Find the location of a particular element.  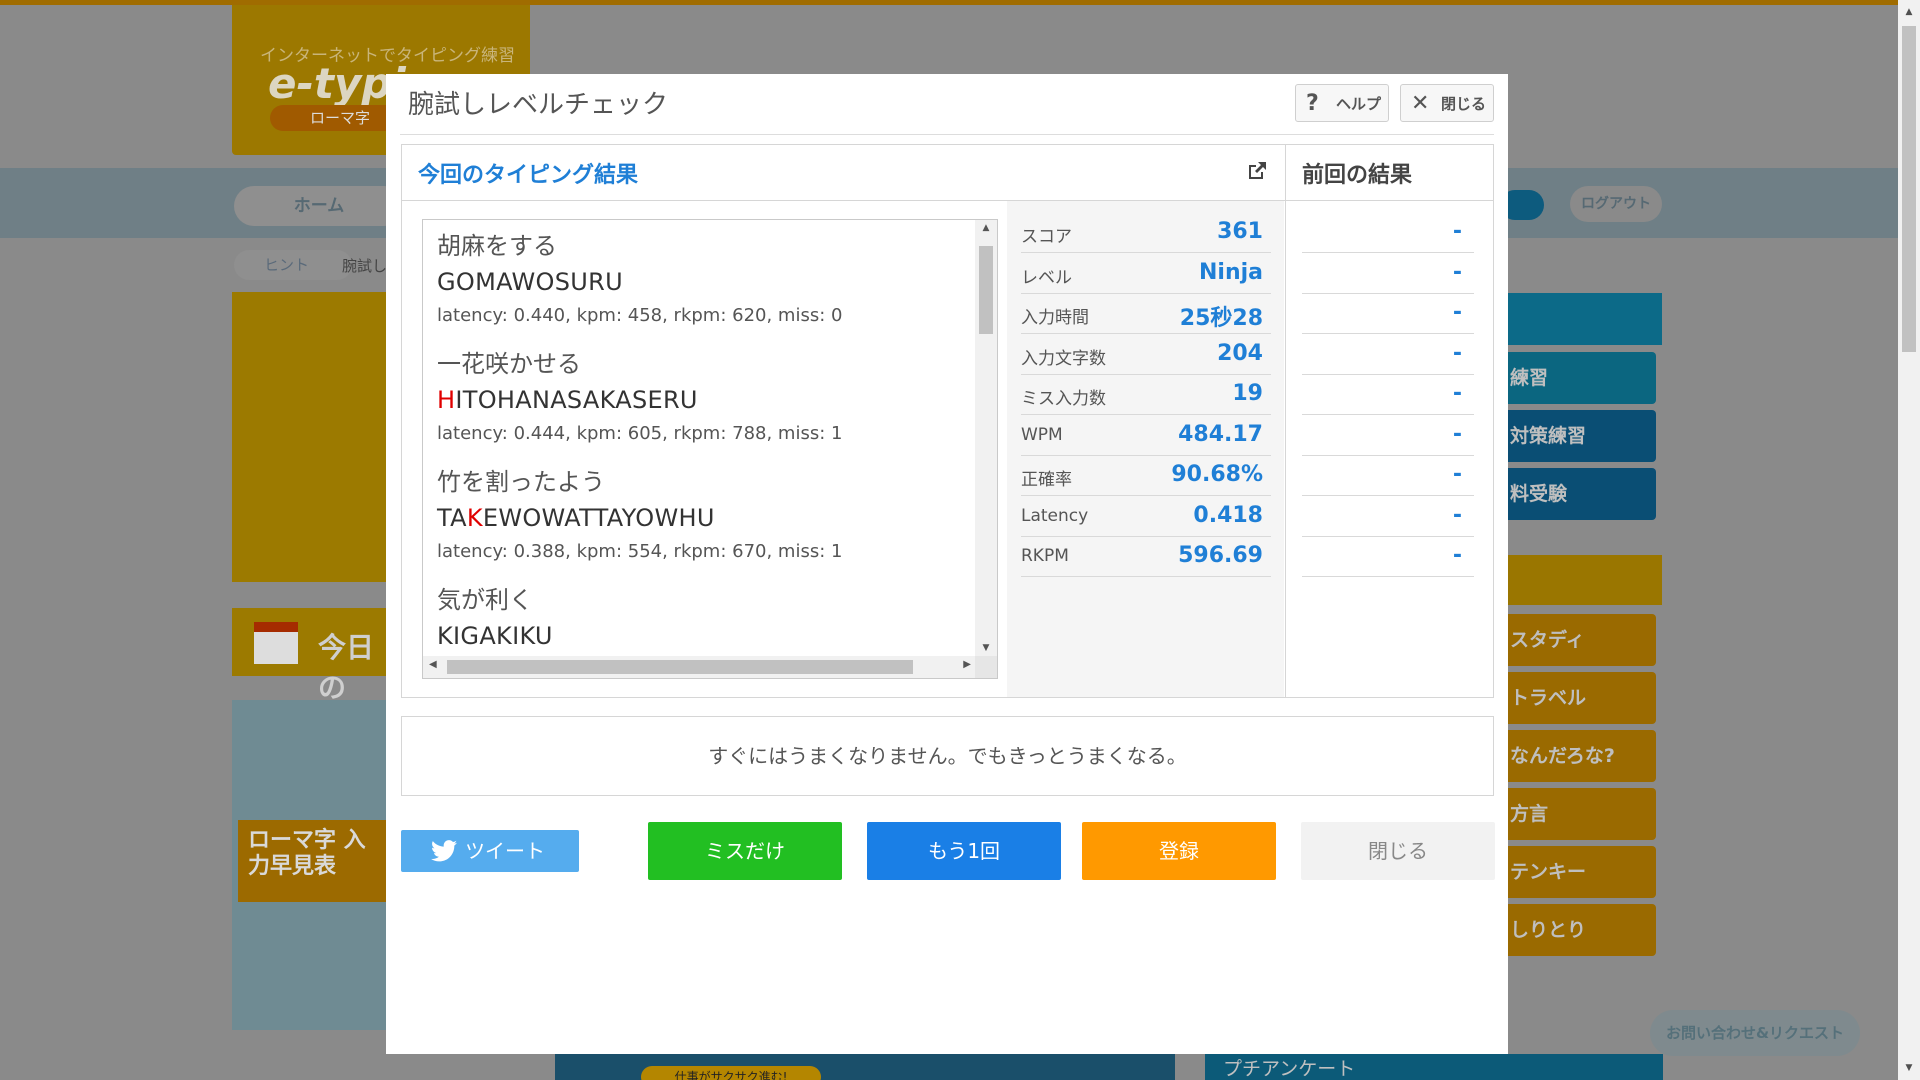

modal-title: 腕試しレベルチェック is located at coordinates (538, 105).